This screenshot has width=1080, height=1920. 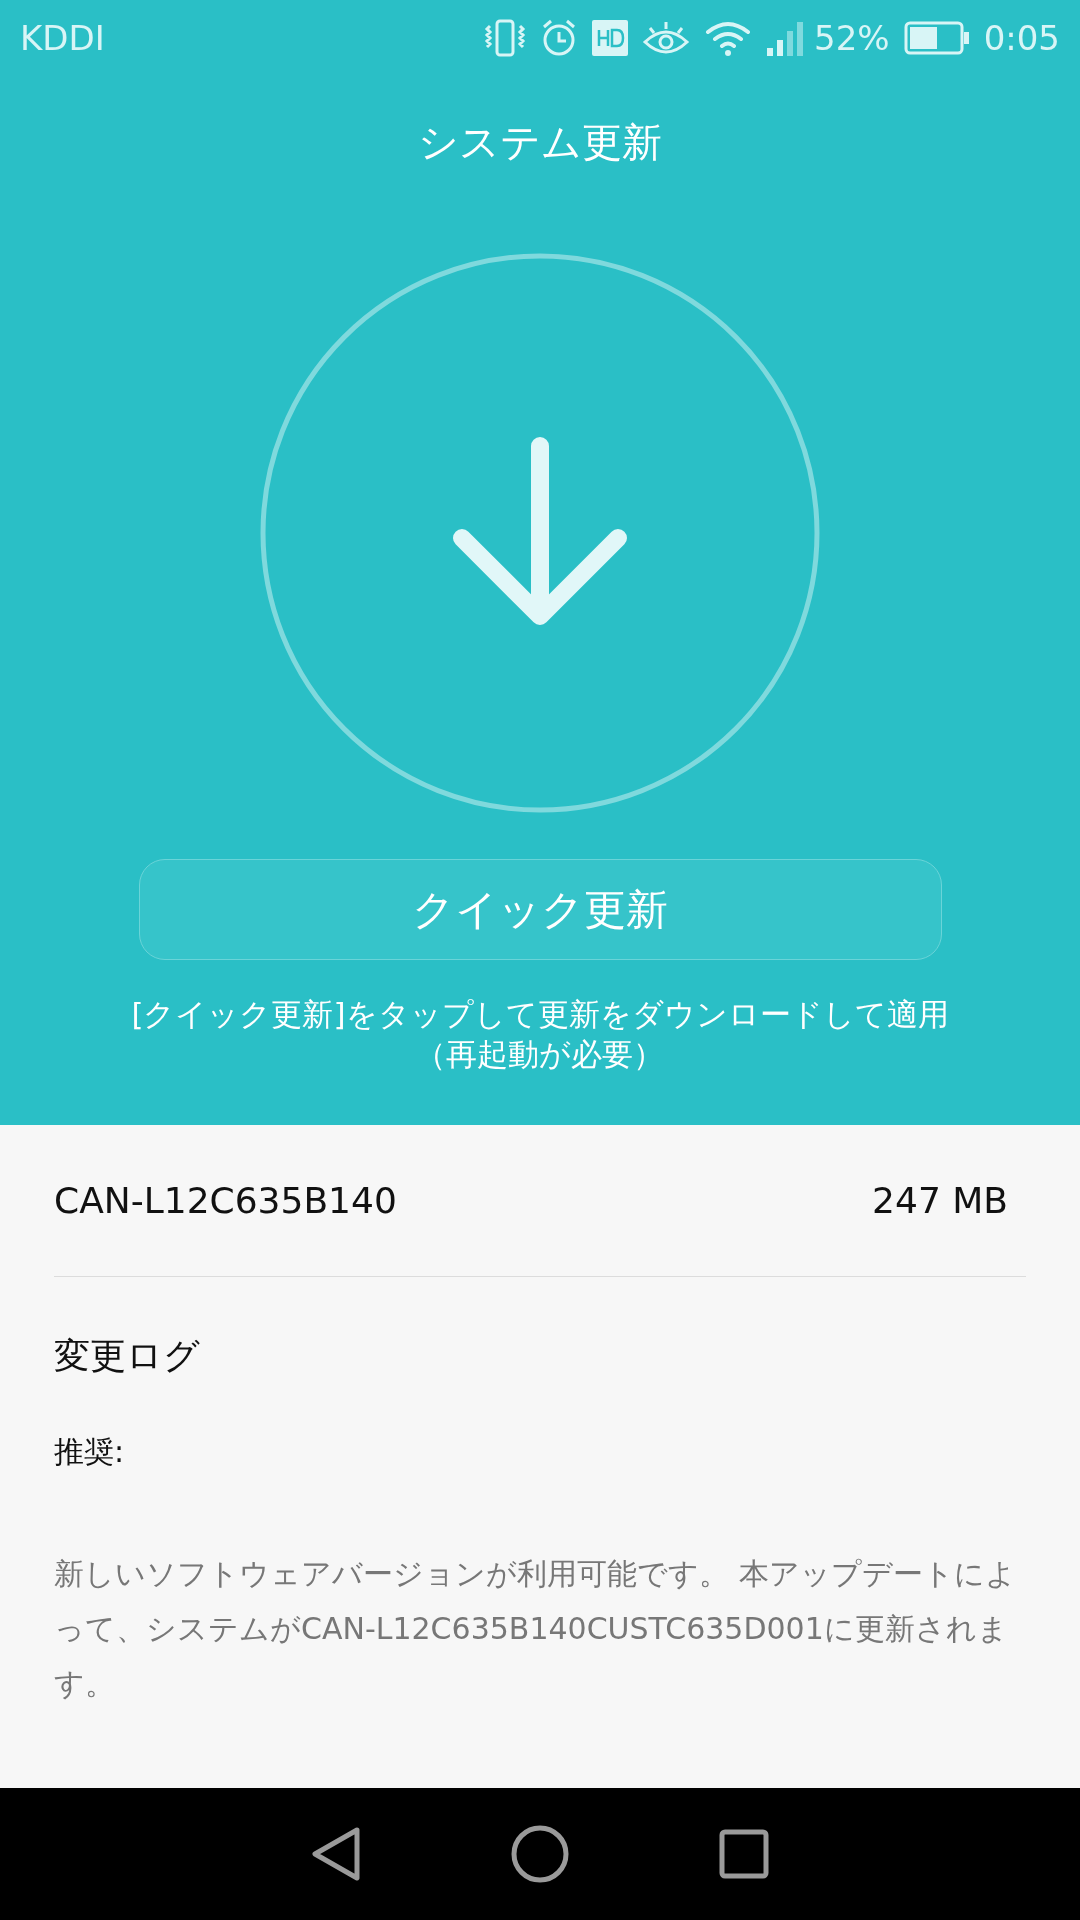 I want to click on carrier-name: KDDI, so click(x=62, y=38).